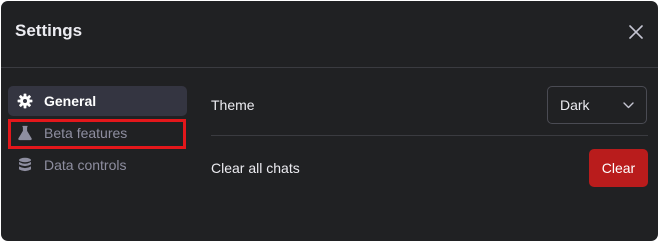 Image resolution: width=660 pixels, height=243 pixels. Describe the element at coordinates (597, 105) in the screenshot. I see `theme-select: Dark` at that location.